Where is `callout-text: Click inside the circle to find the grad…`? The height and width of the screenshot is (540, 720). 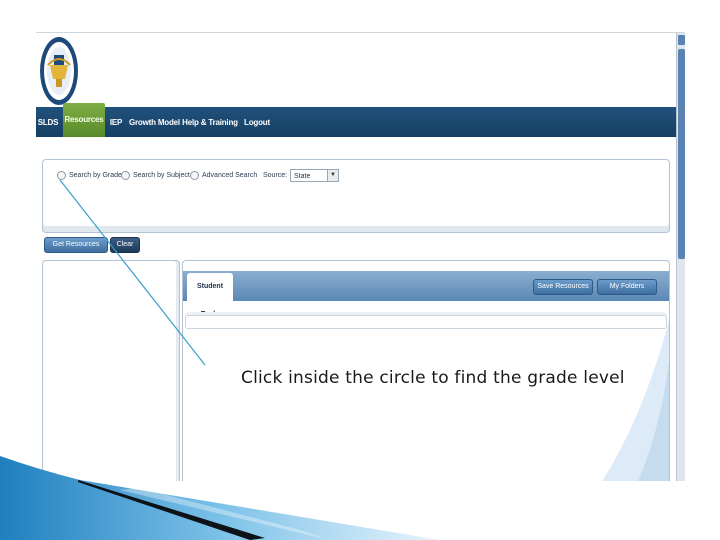 callout-text: Click inside the circle to find the grad… is located at coordinates (433, 378).